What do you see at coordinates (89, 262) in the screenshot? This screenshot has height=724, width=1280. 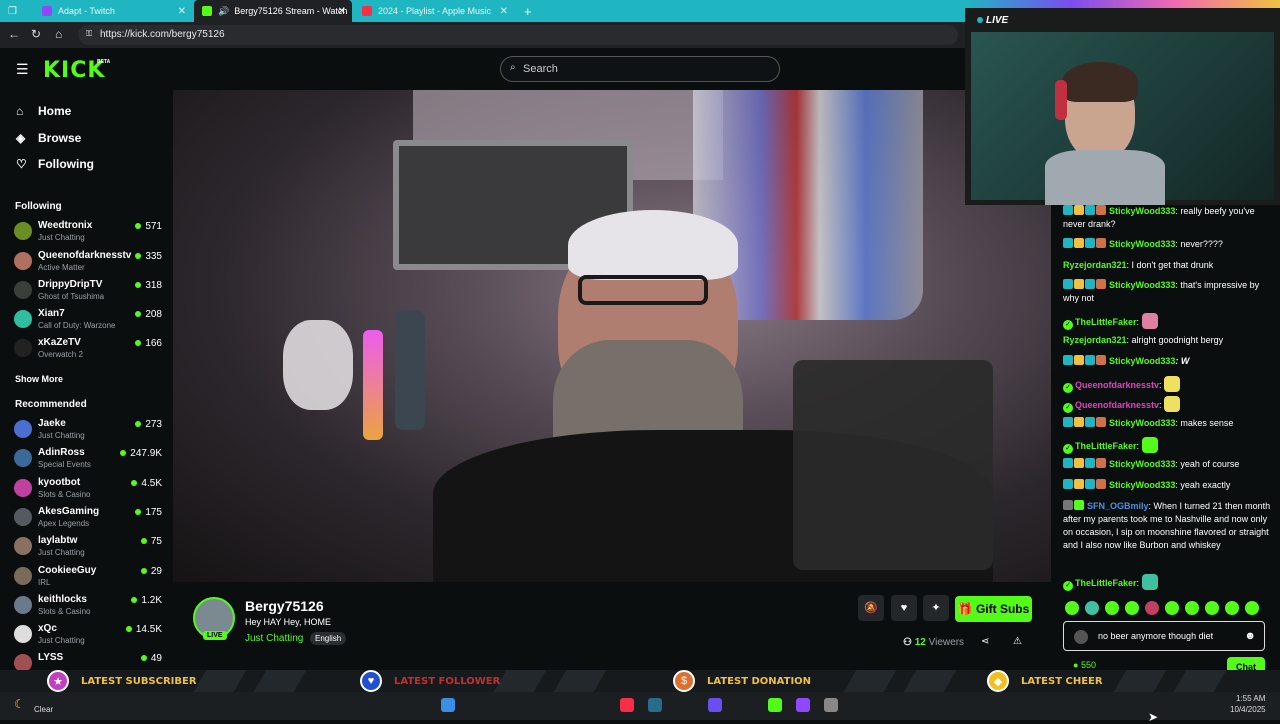 I see `sidebar-channel: Queenofdarknesstv Active Matter 335` at bounding box center [89, 262].